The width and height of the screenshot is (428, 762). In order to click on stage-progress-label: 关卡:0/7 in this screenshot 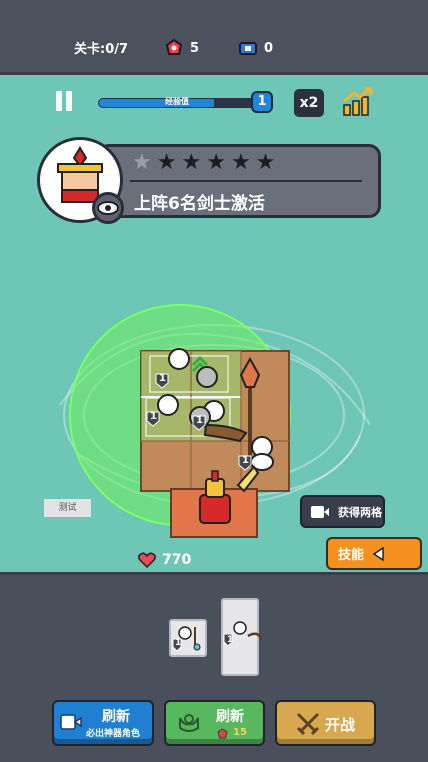, I will do `click(101, 49)`.